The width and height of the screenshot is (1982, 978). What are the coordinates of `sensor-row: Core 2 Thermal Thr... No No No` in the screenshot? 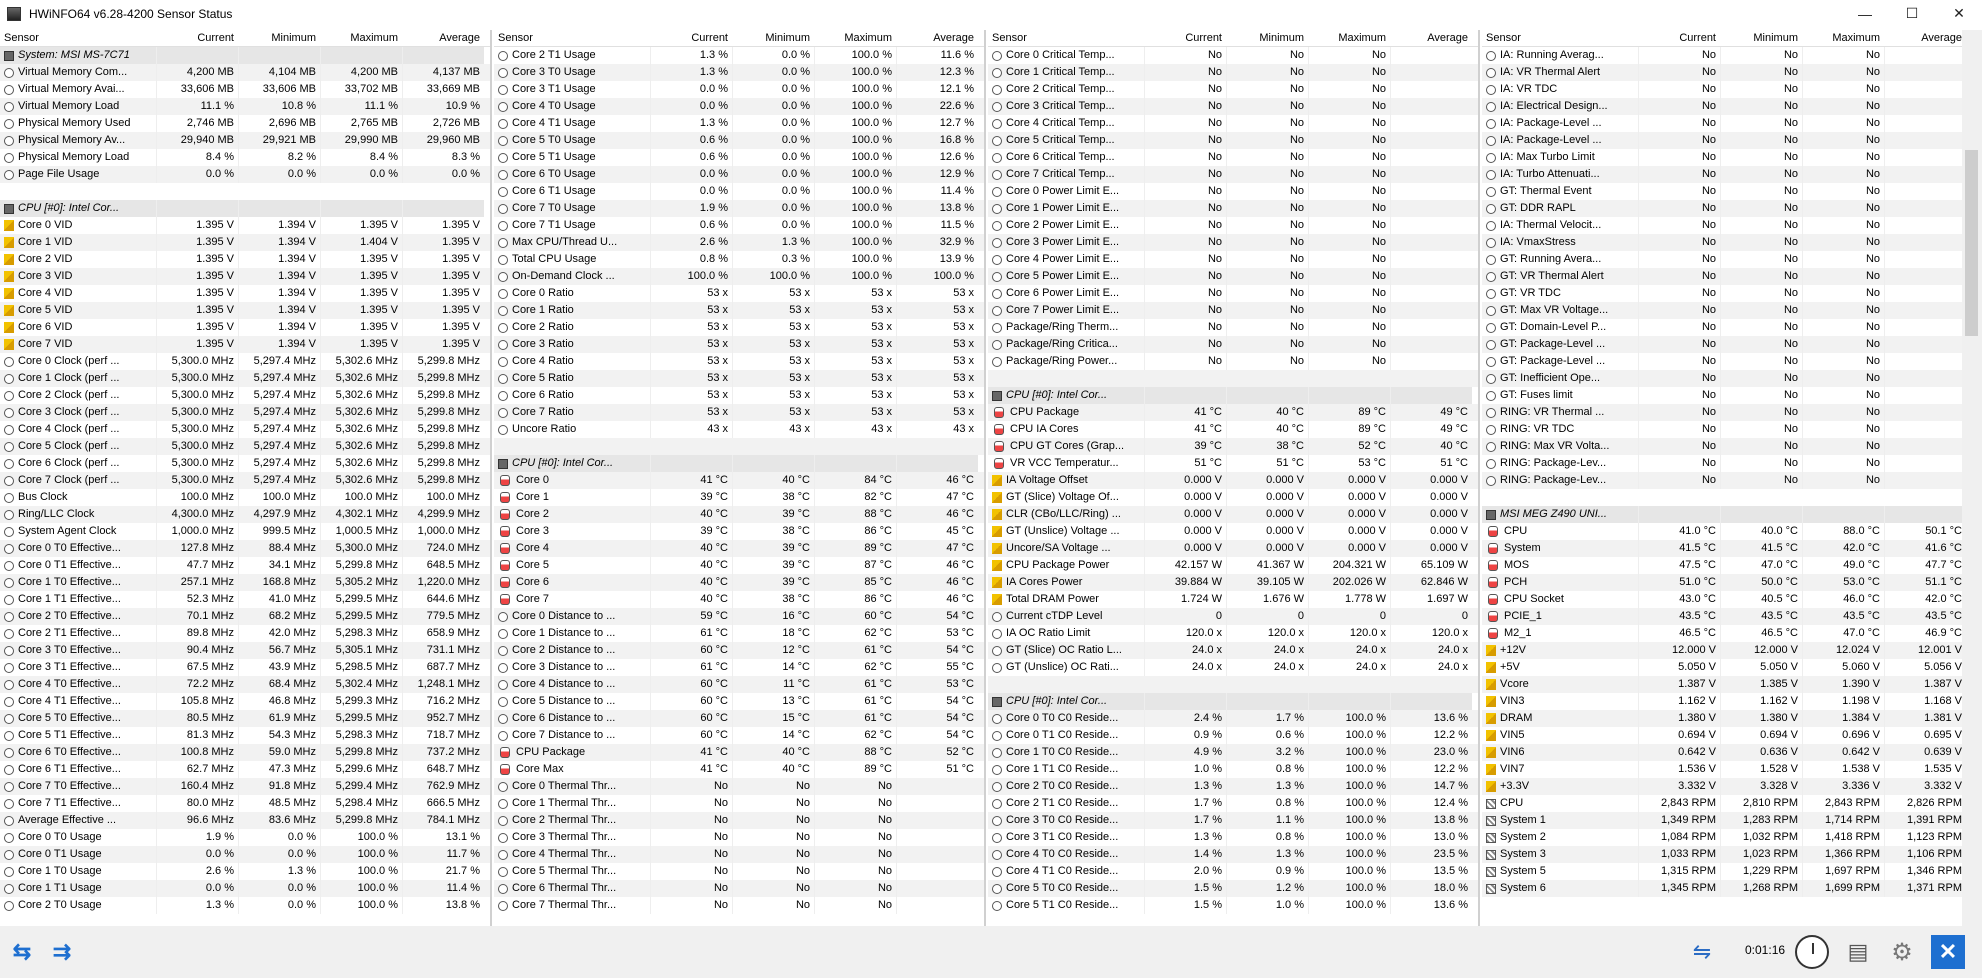 It's located at (739, 820).